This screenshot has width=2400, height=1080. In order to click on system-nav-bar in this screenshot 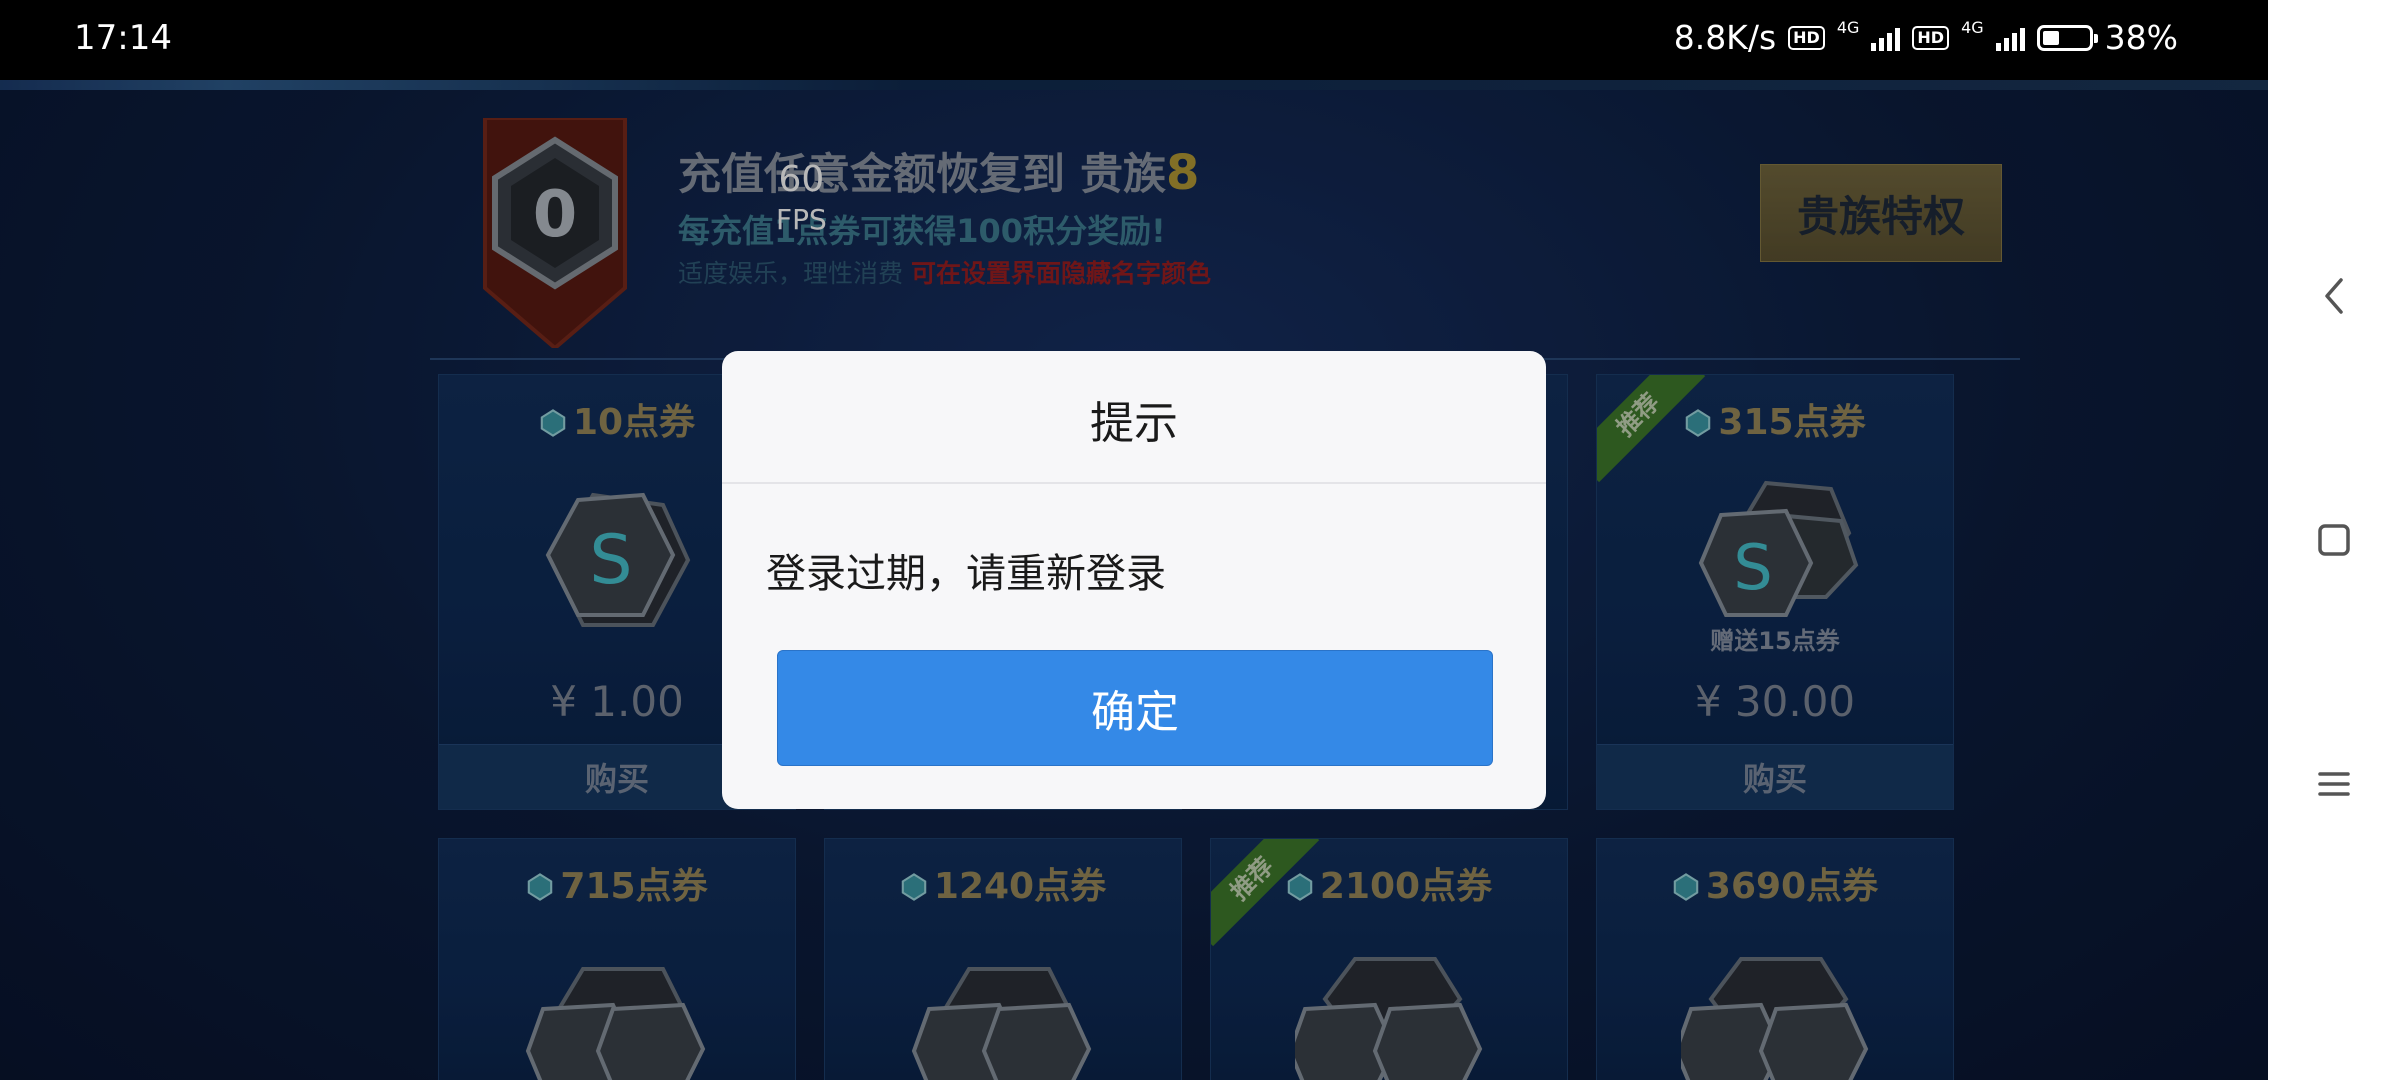, I will do `click(2334, 540)`.